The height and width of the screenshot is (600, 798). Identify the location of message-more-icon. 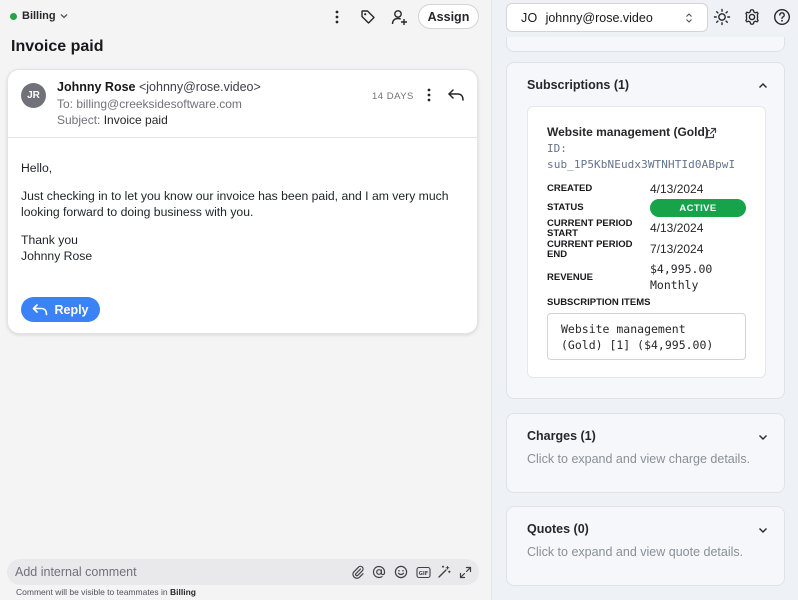
(429, 95).